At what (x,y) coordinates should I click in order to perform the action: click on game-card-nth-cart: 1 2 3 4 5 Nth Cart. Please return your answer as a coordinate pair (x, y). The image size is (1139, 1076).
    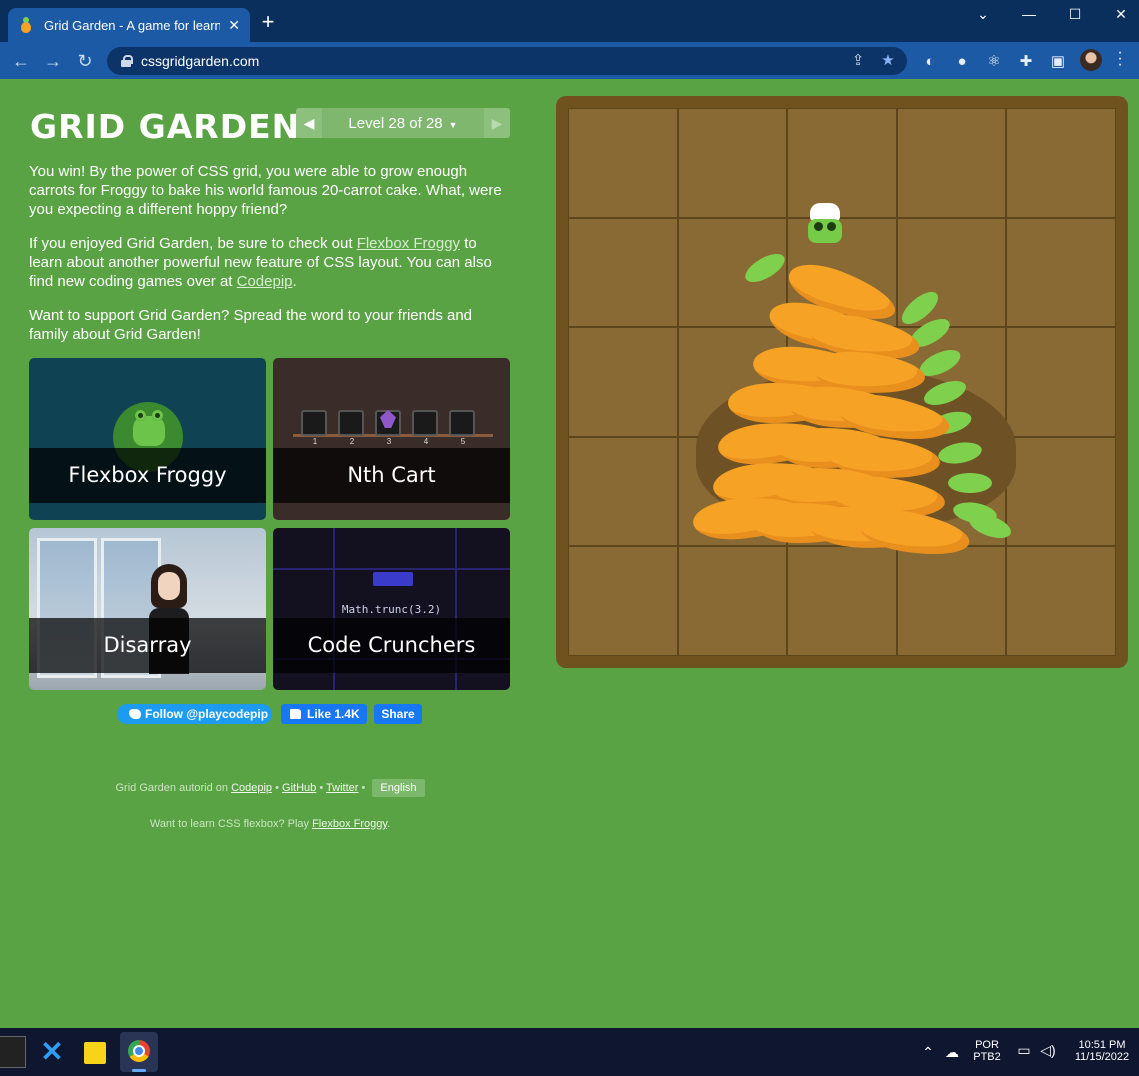
    Looking at the image, I should click on (391, 439).